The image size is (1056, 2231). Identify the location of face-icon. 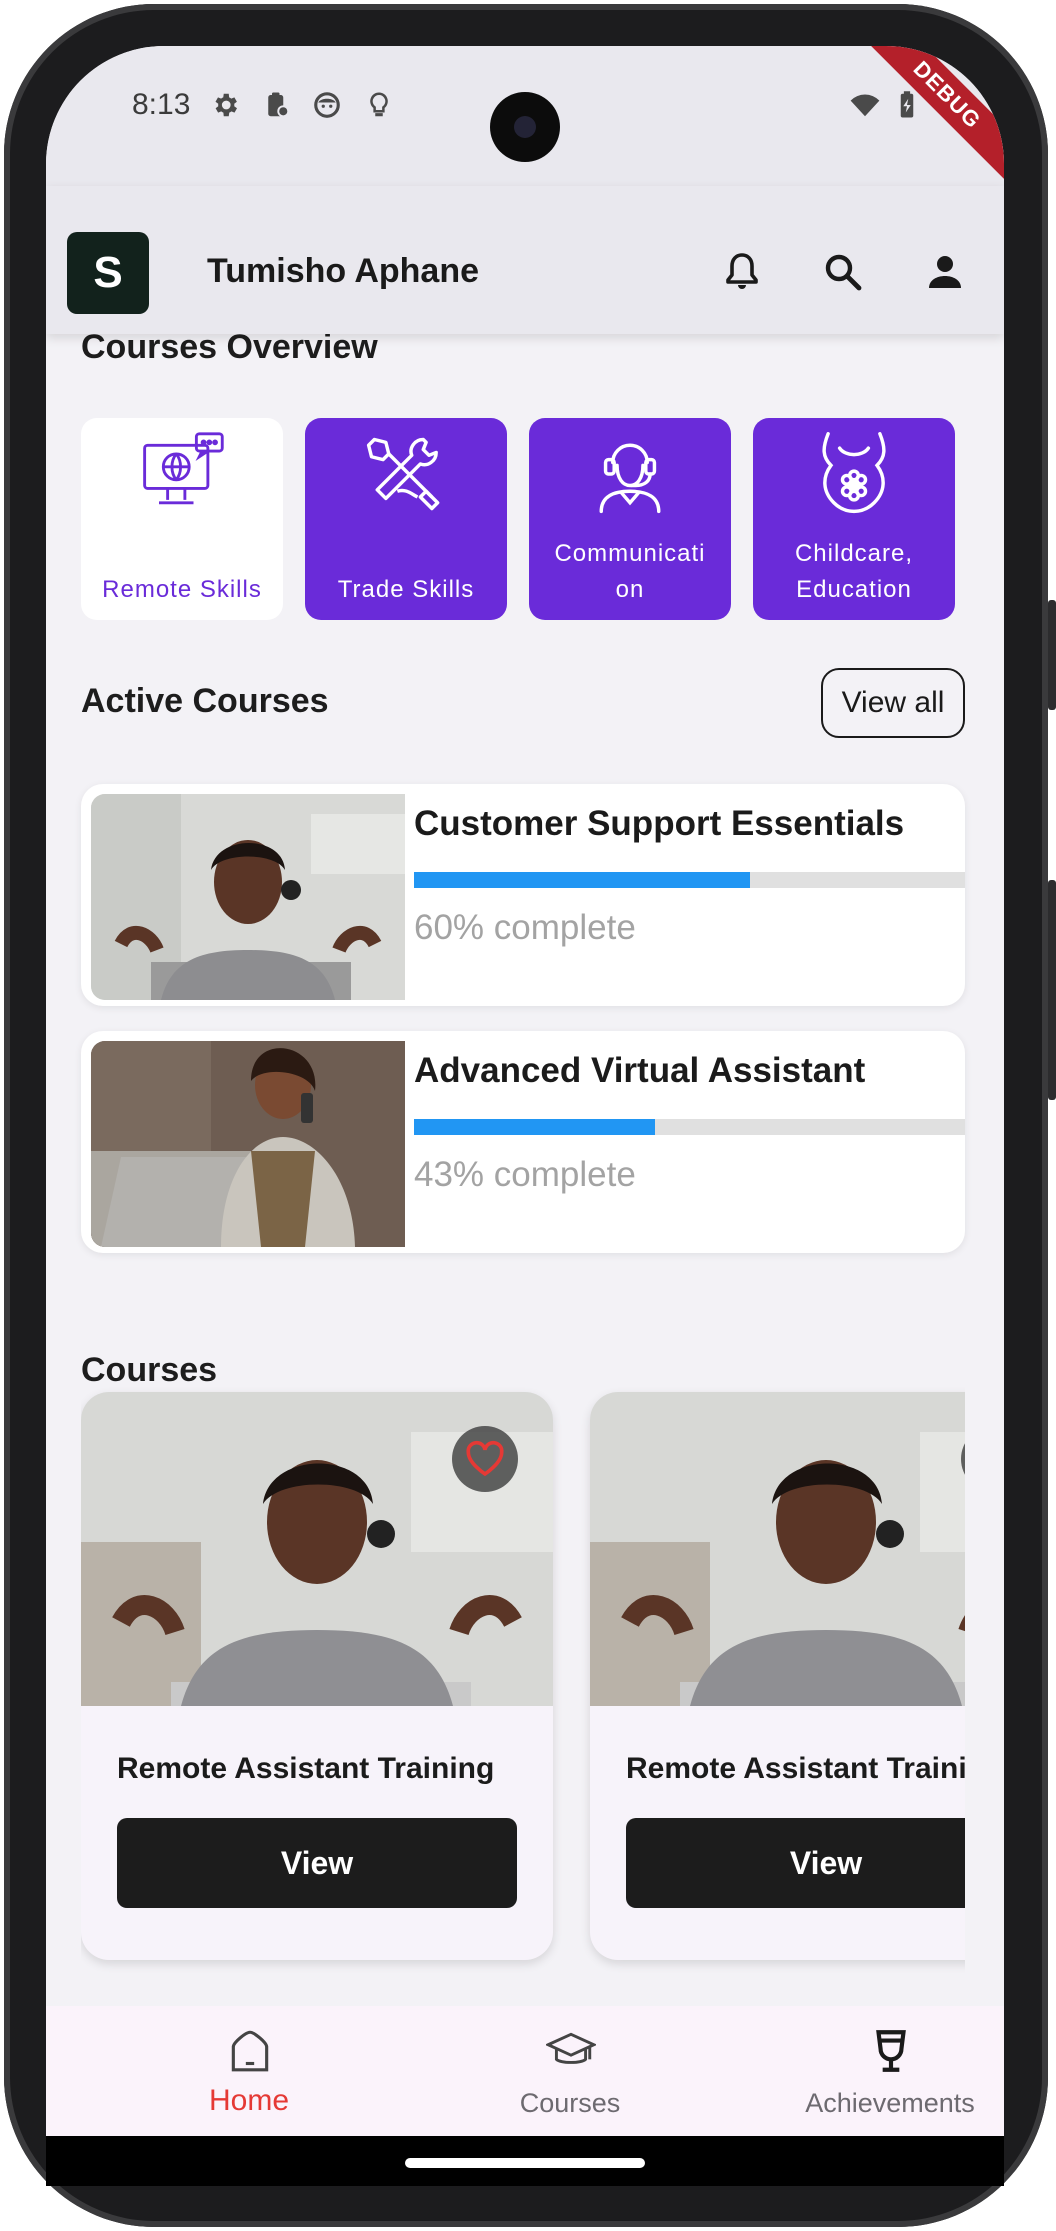
(327, 105).